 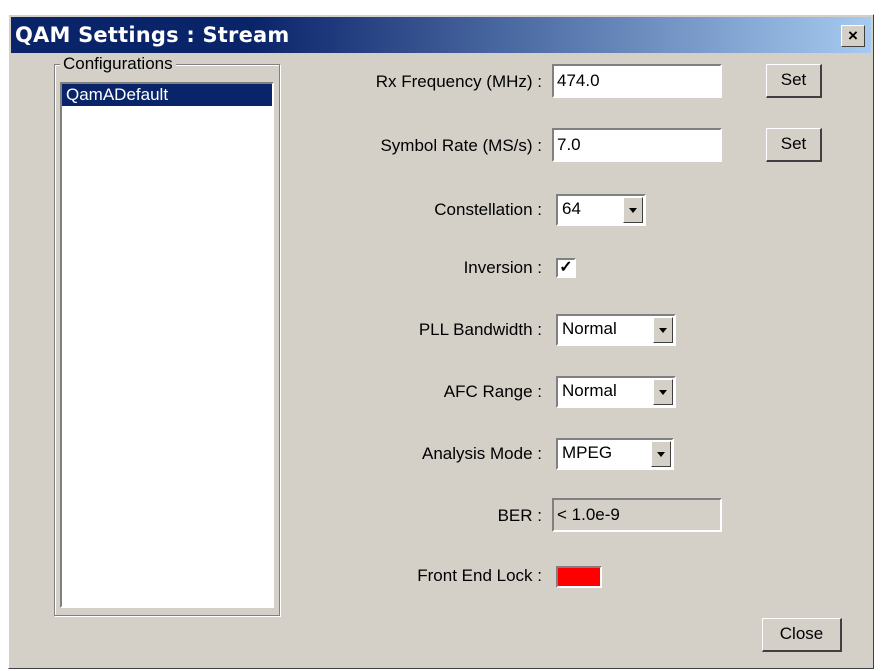 What do you see at coordinates (589, 328) in the screenshot?
I see `pll-bandwidth-value: Normal` at bounding box center [589, 328].